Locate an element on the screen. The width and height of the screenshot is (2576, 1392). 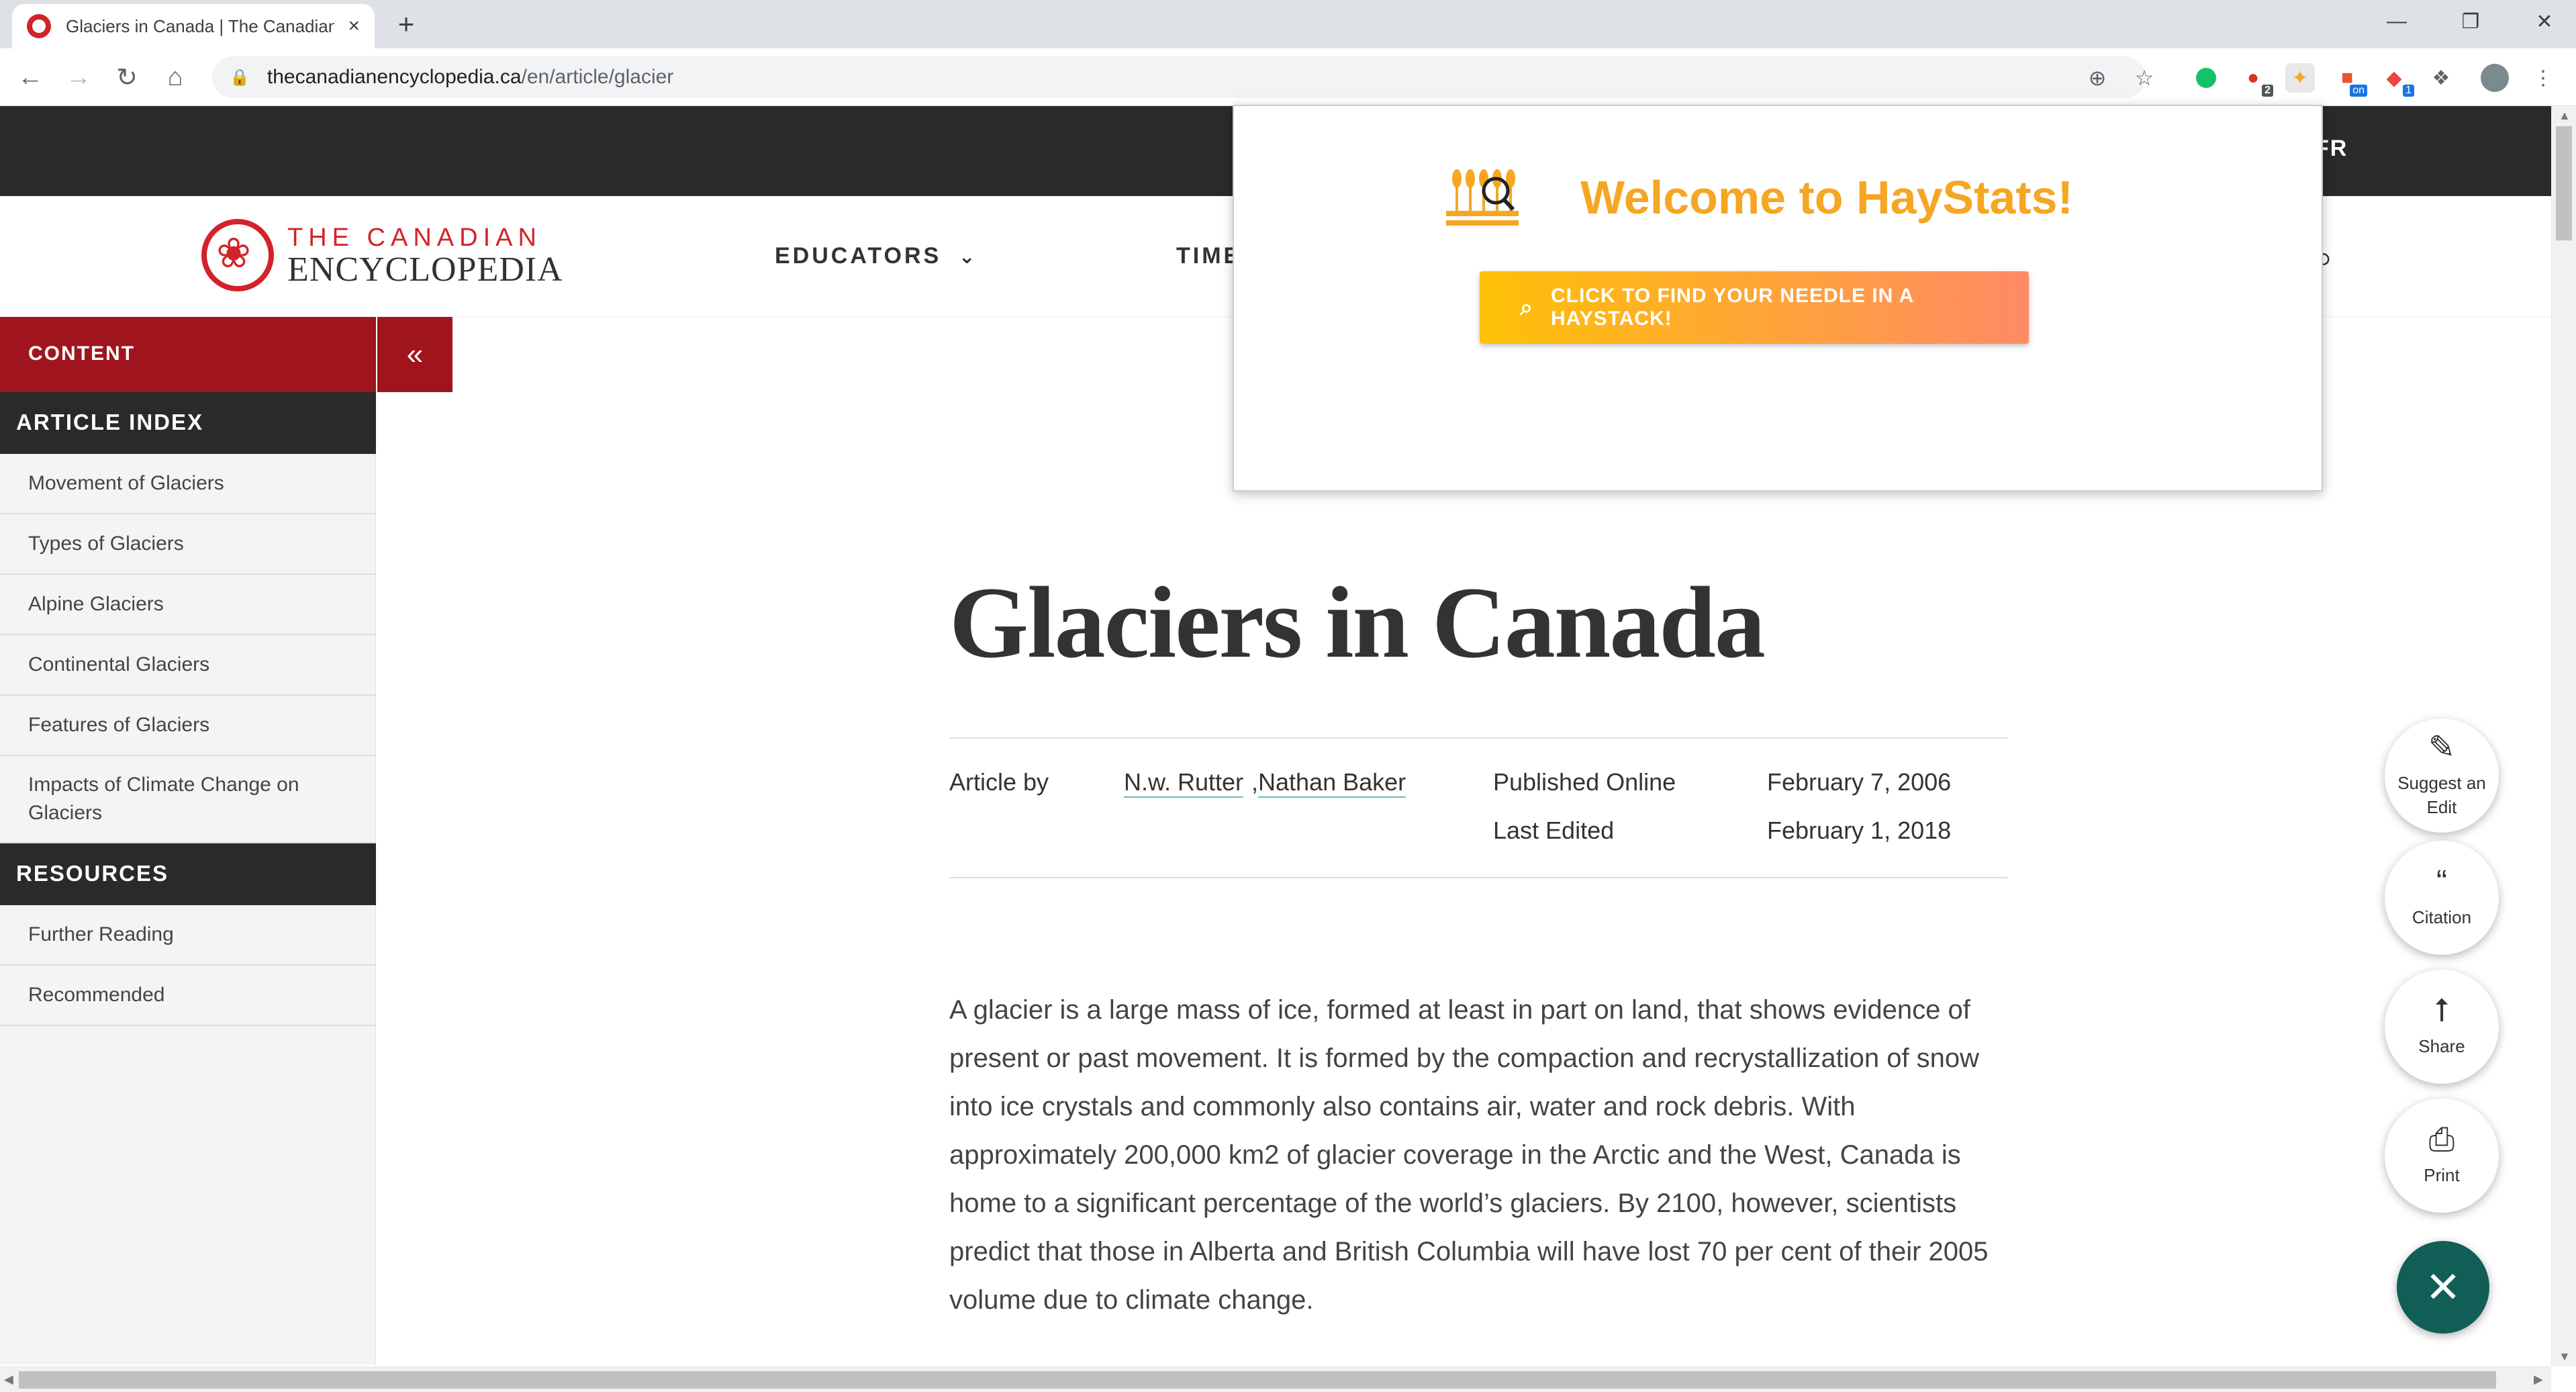
sidebar-item-further-reading: Further Reading is located at coordinates (188, 936).